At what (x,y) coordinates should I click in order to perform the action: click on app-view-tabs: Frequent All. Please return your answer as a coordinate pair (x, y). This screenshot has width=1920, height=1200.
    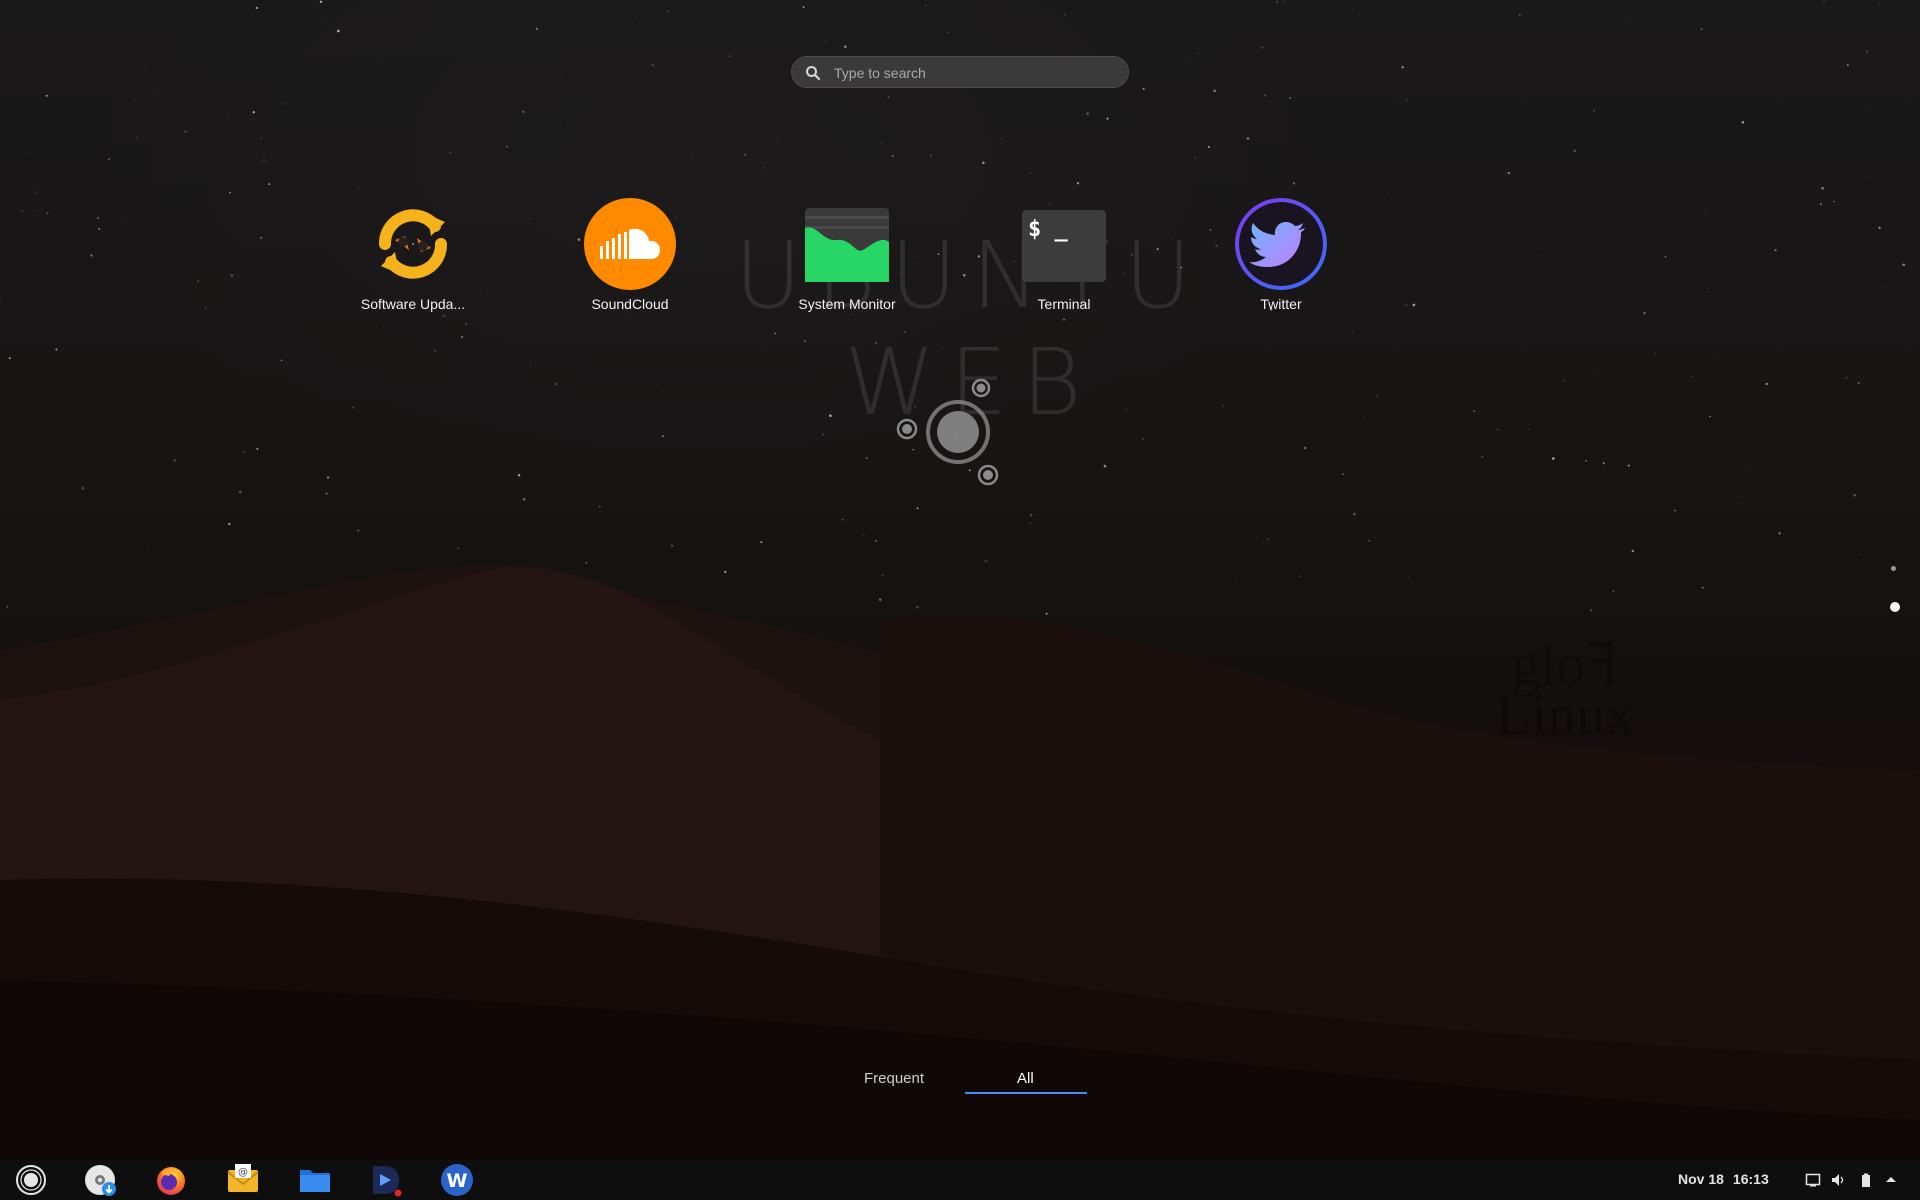
    Looking at the image, I should click on (966, 1080).